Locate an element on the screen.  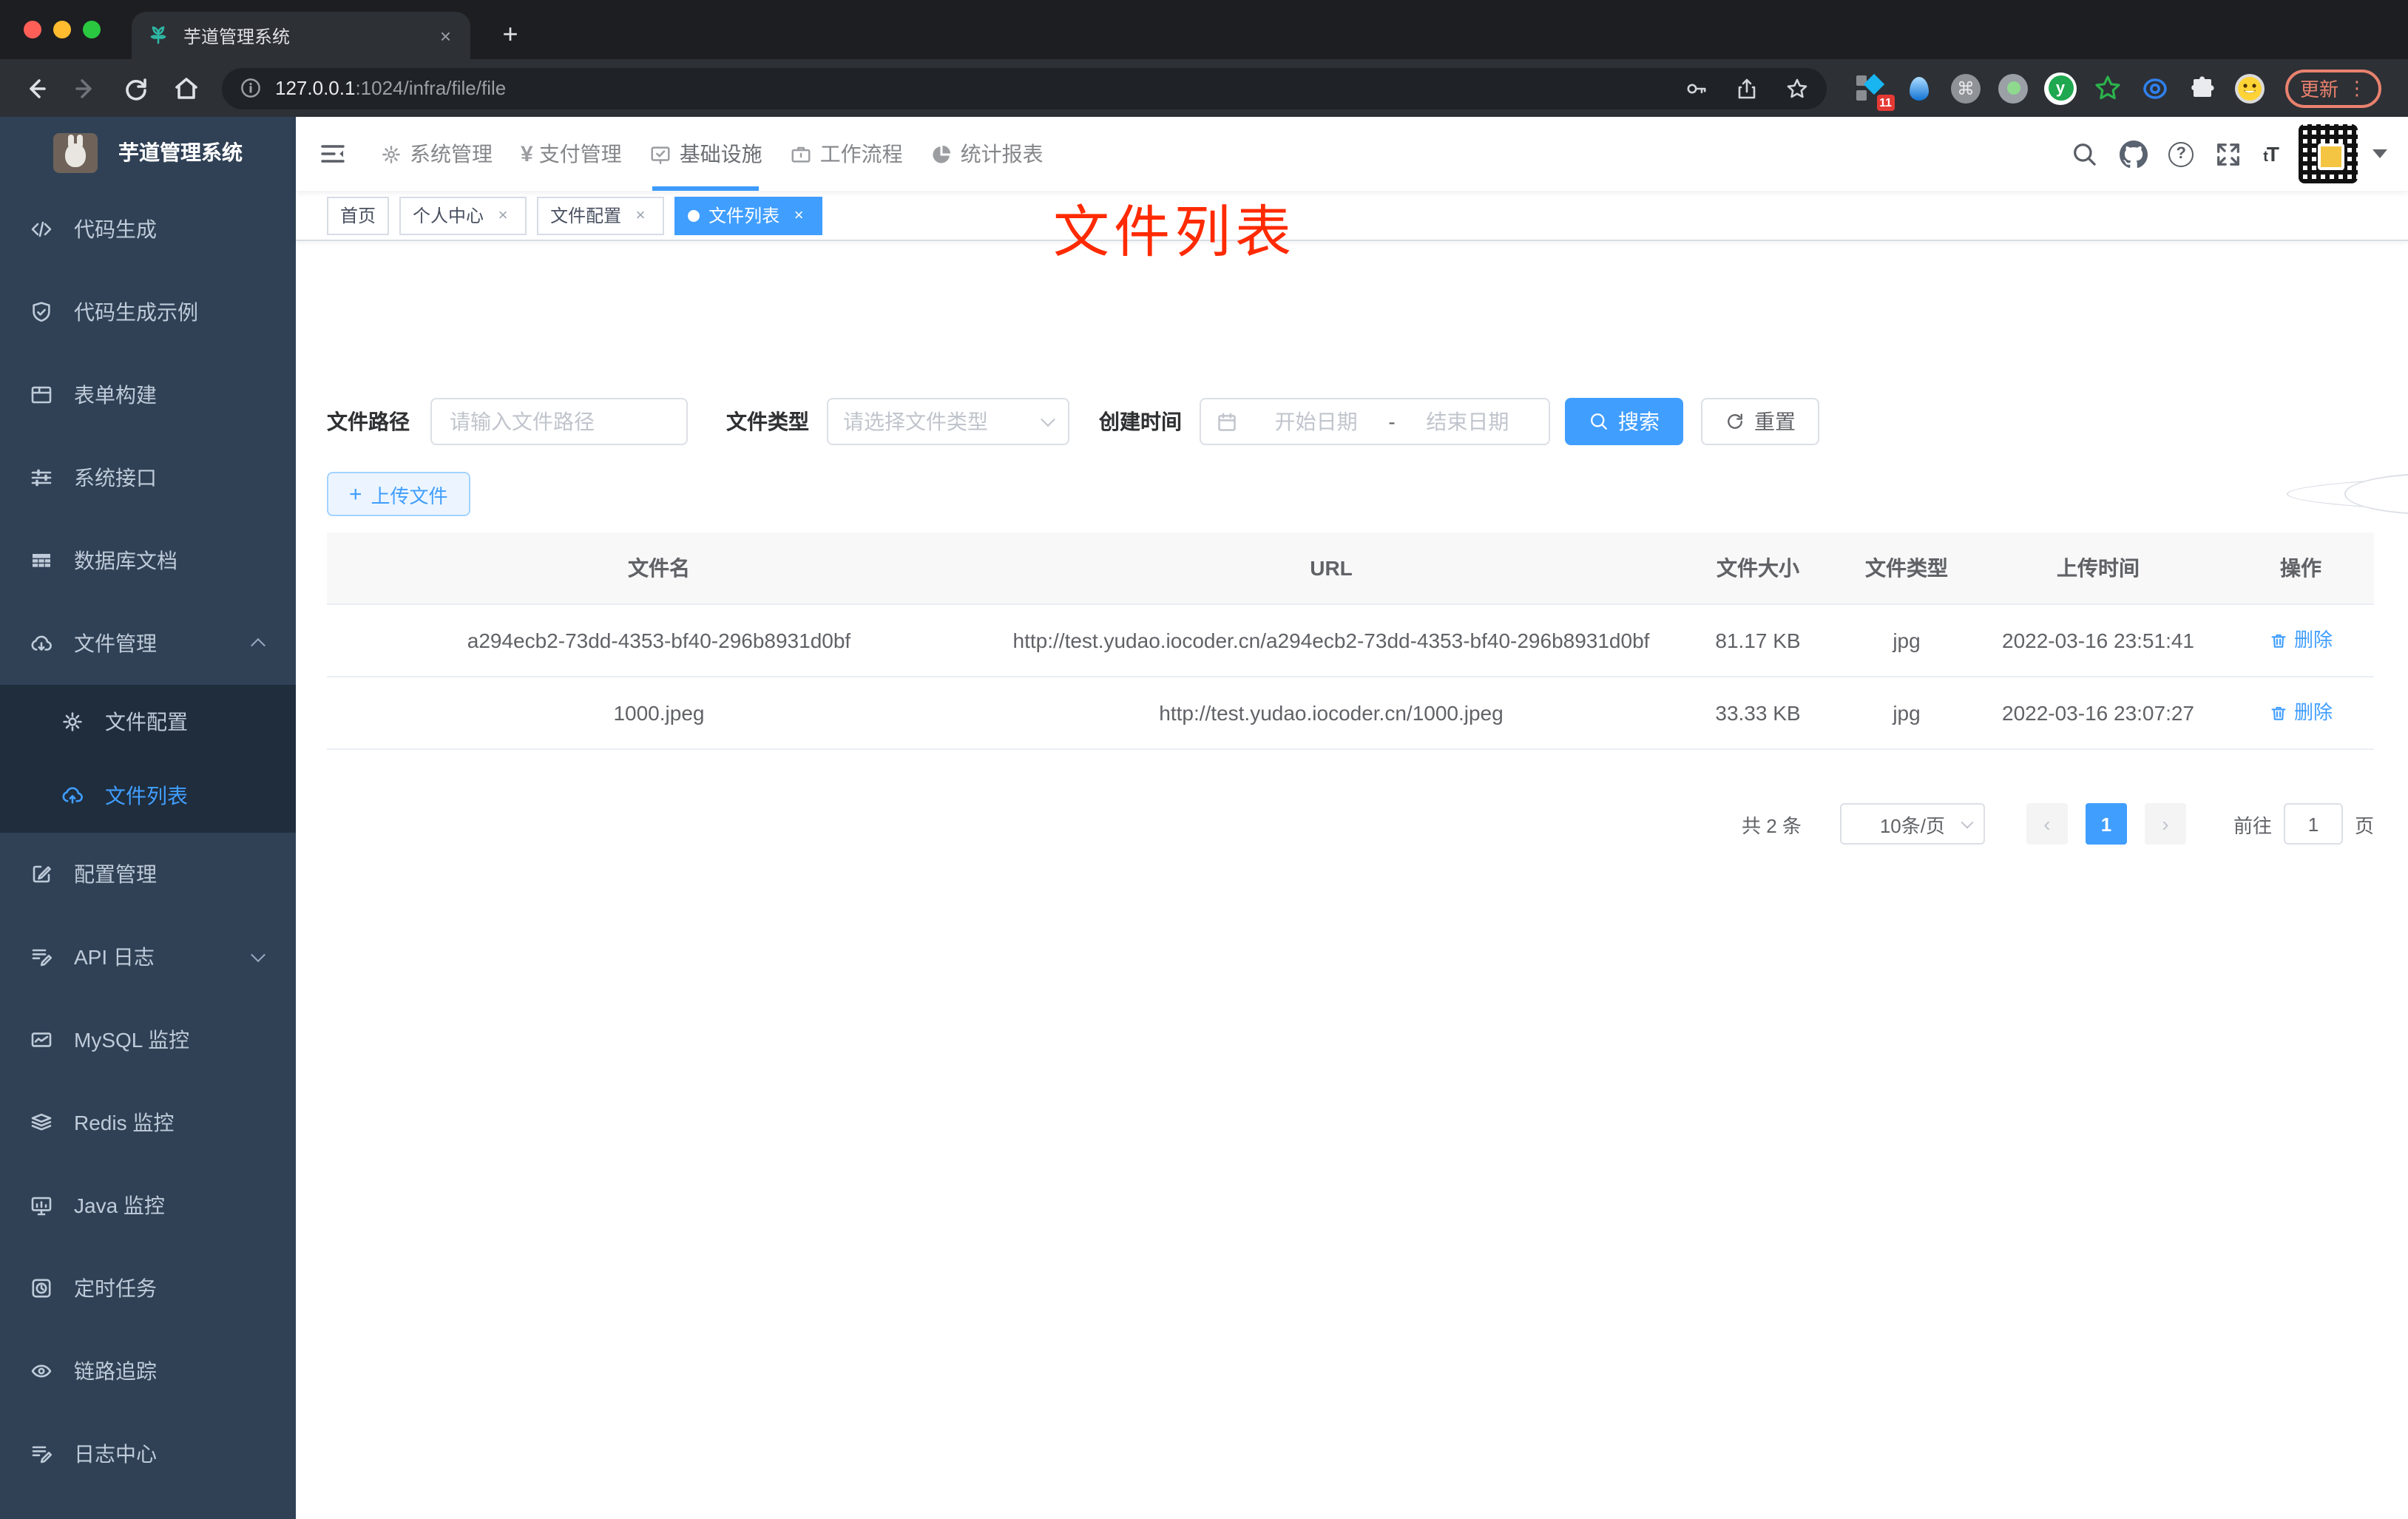
extensions-area: 11 ⌘ y is located at coordinates (2054, 90).